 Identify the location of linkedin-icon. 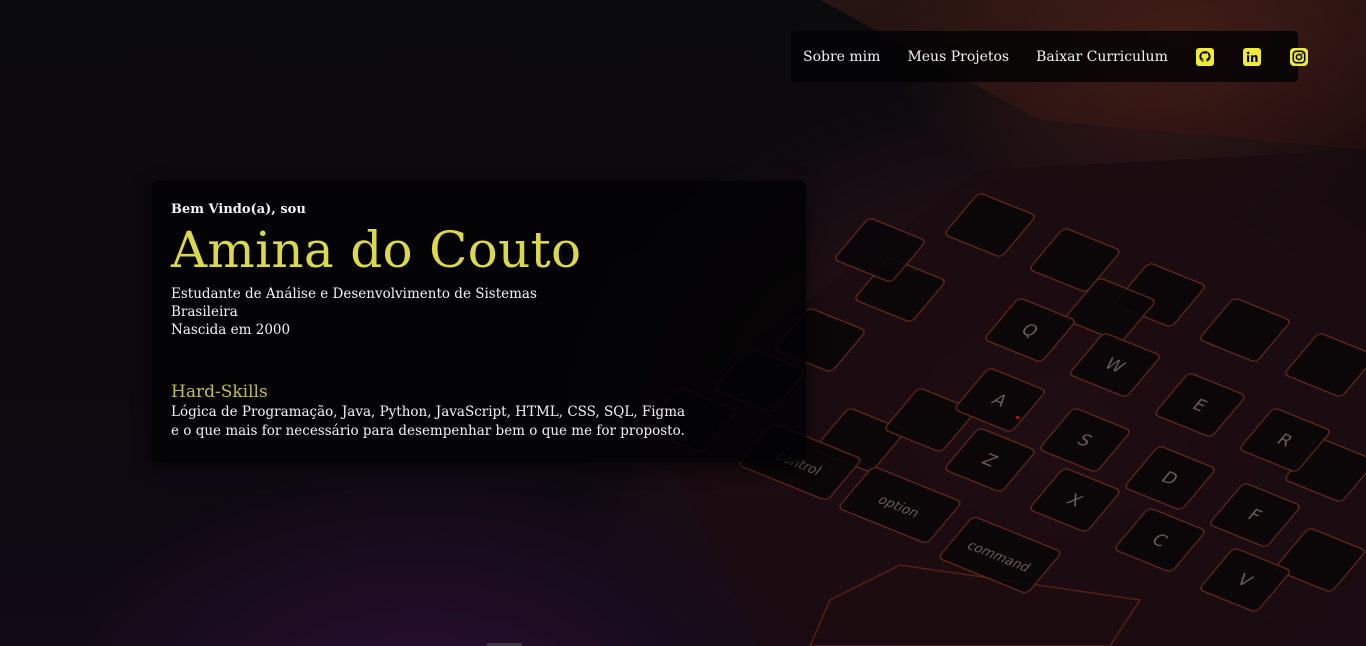
(1252, 57).